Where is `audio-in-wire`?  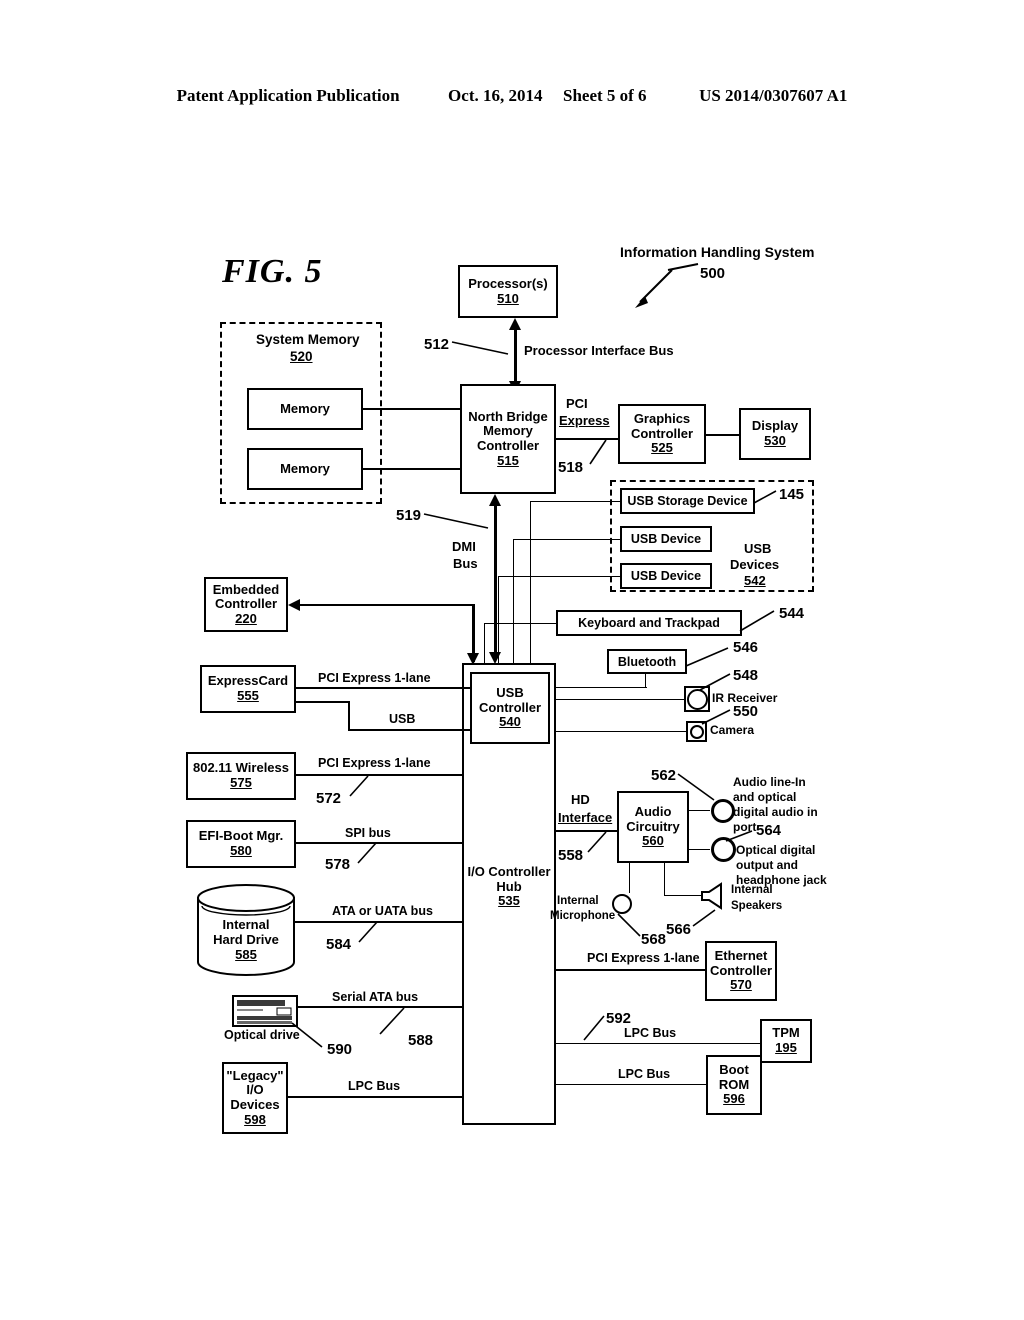
audio-in-wire is located at coordinates (700, 811).